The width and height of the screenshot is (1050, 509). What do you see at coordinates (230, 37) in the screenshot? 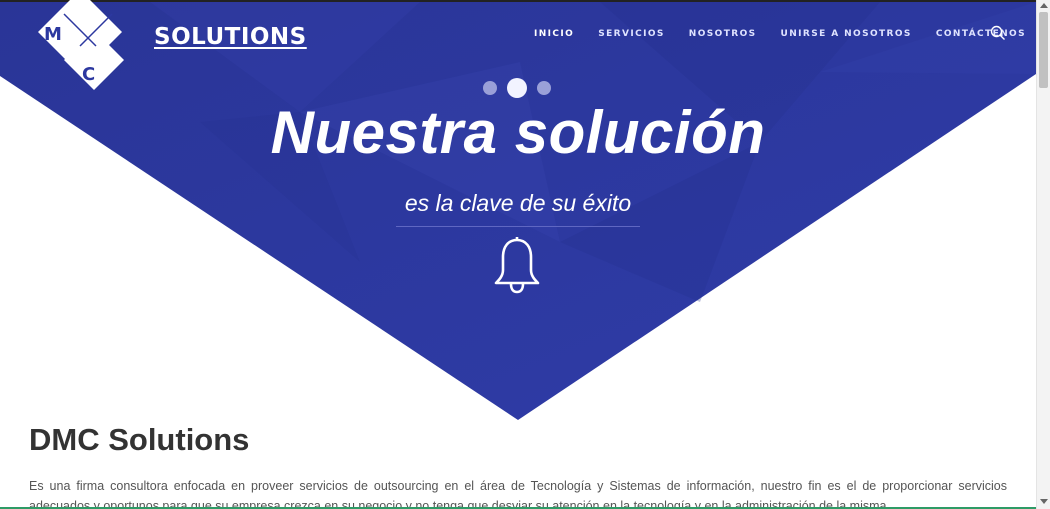
I see `logo-text: SOLUTIONS` at bounding box center [230, 37].